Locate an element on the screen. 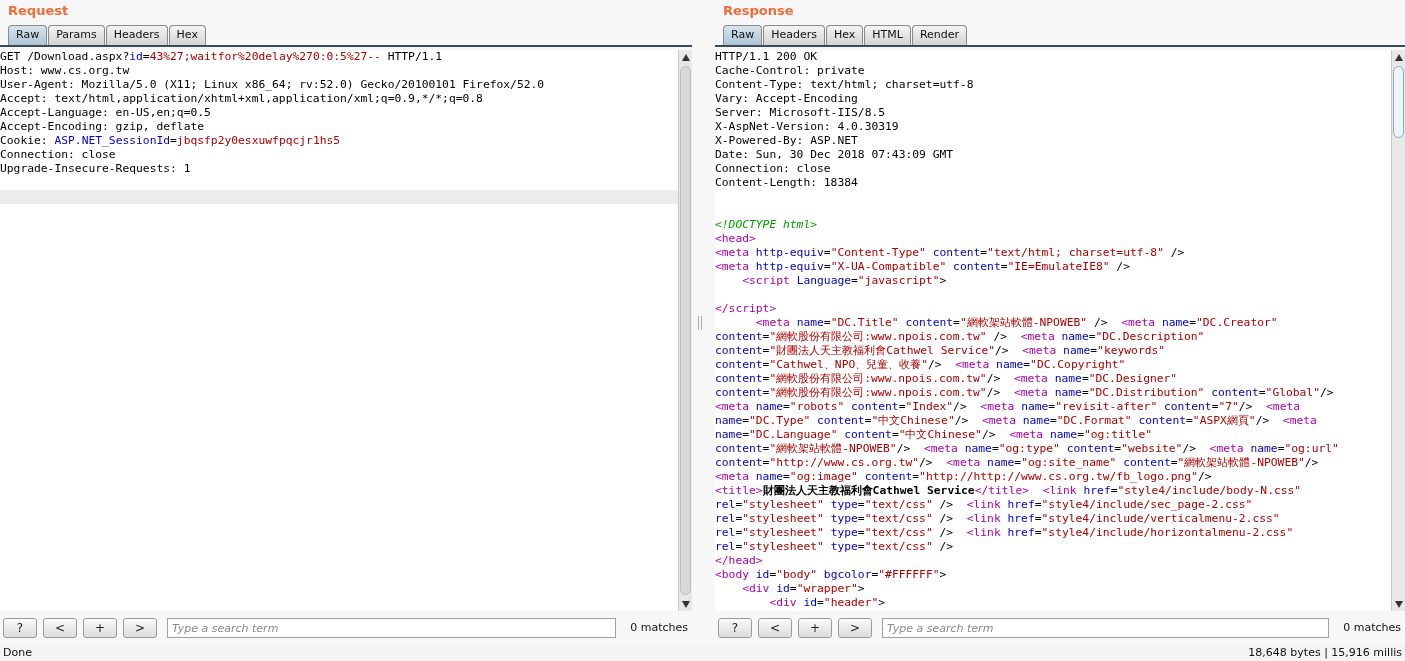 This screenshot has height=661, width=1405. code-line: <div id="wrapper"> is located at coordinates (803, 588).